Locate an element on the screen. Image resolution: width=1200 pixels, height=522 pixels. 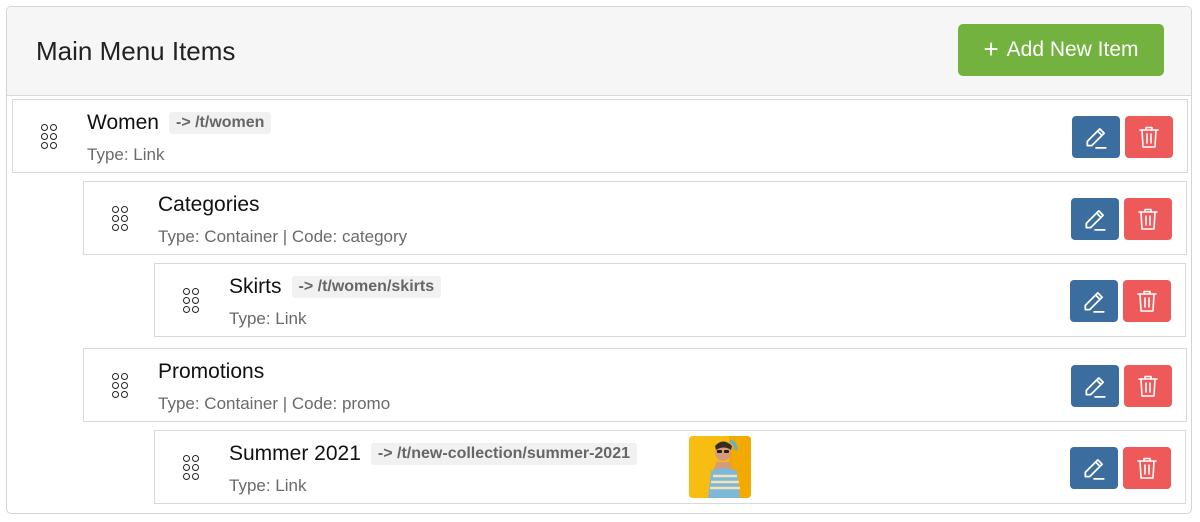
add-new-item-button: + Add New Item is located at coordinates (1061, 50).